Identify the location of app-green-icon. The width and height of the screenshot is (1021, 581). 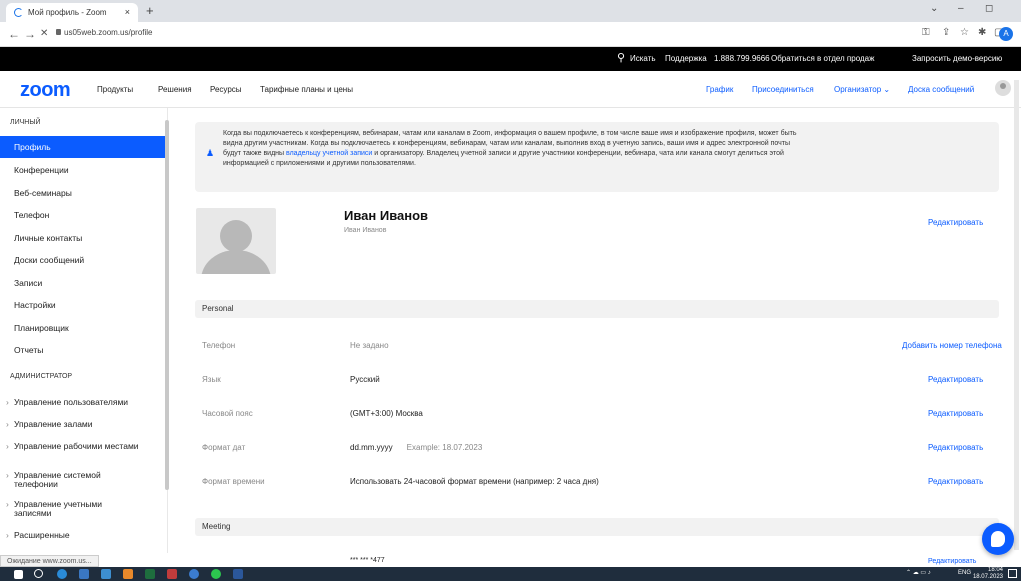
(150, 574).